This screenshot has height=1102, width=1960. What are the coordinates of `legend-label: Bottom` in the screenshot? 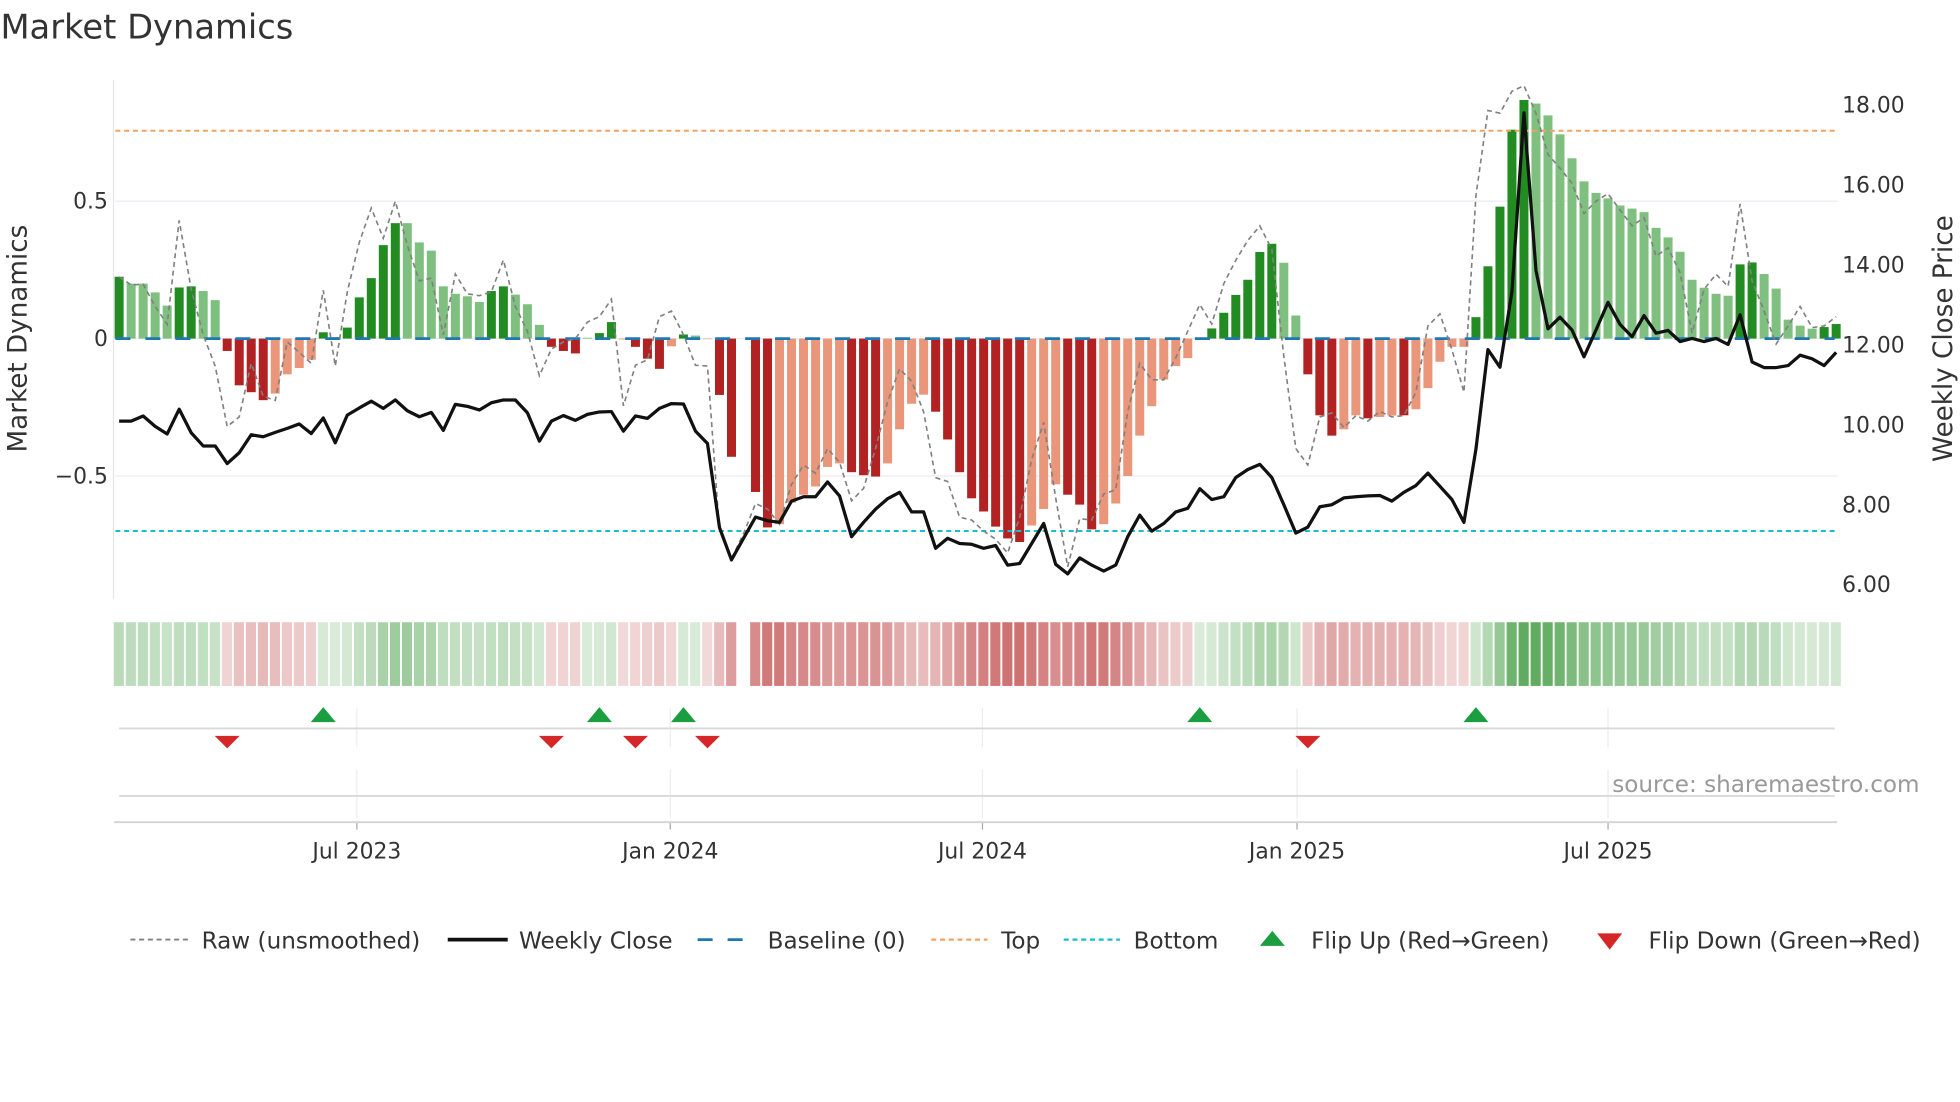 It's located at (1176, 941).